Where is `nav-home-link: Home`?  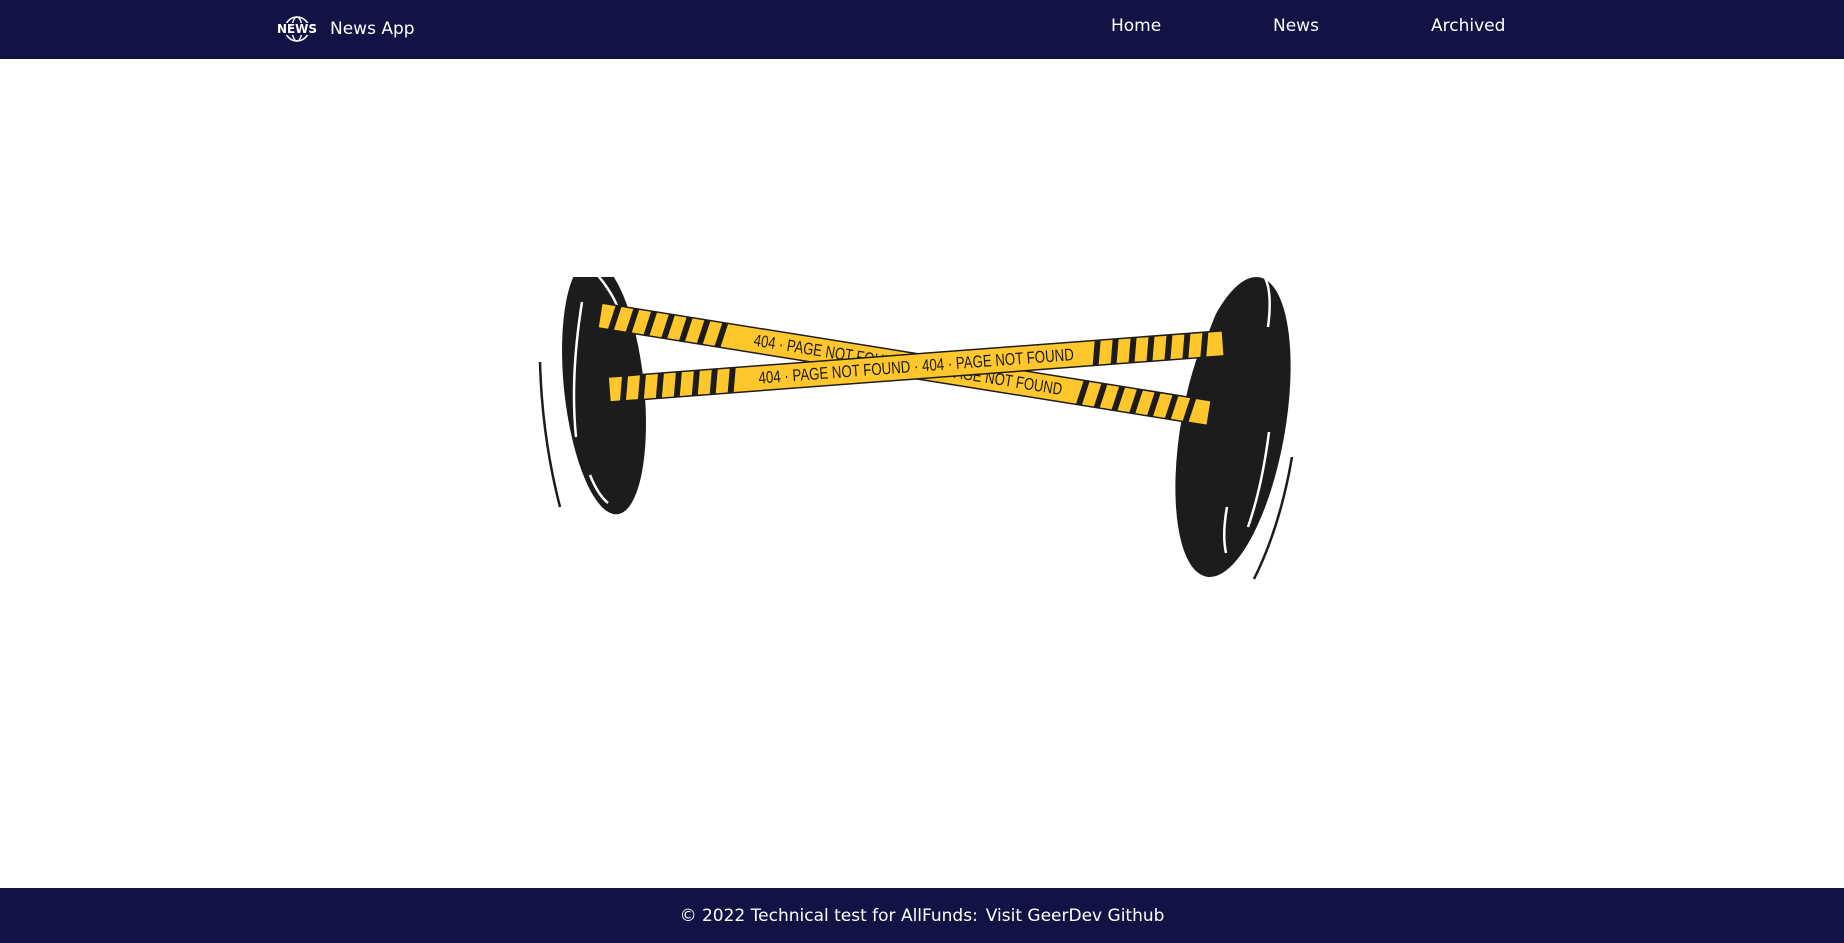
nav-home-link: Home is located at coordinates (1136, 26).